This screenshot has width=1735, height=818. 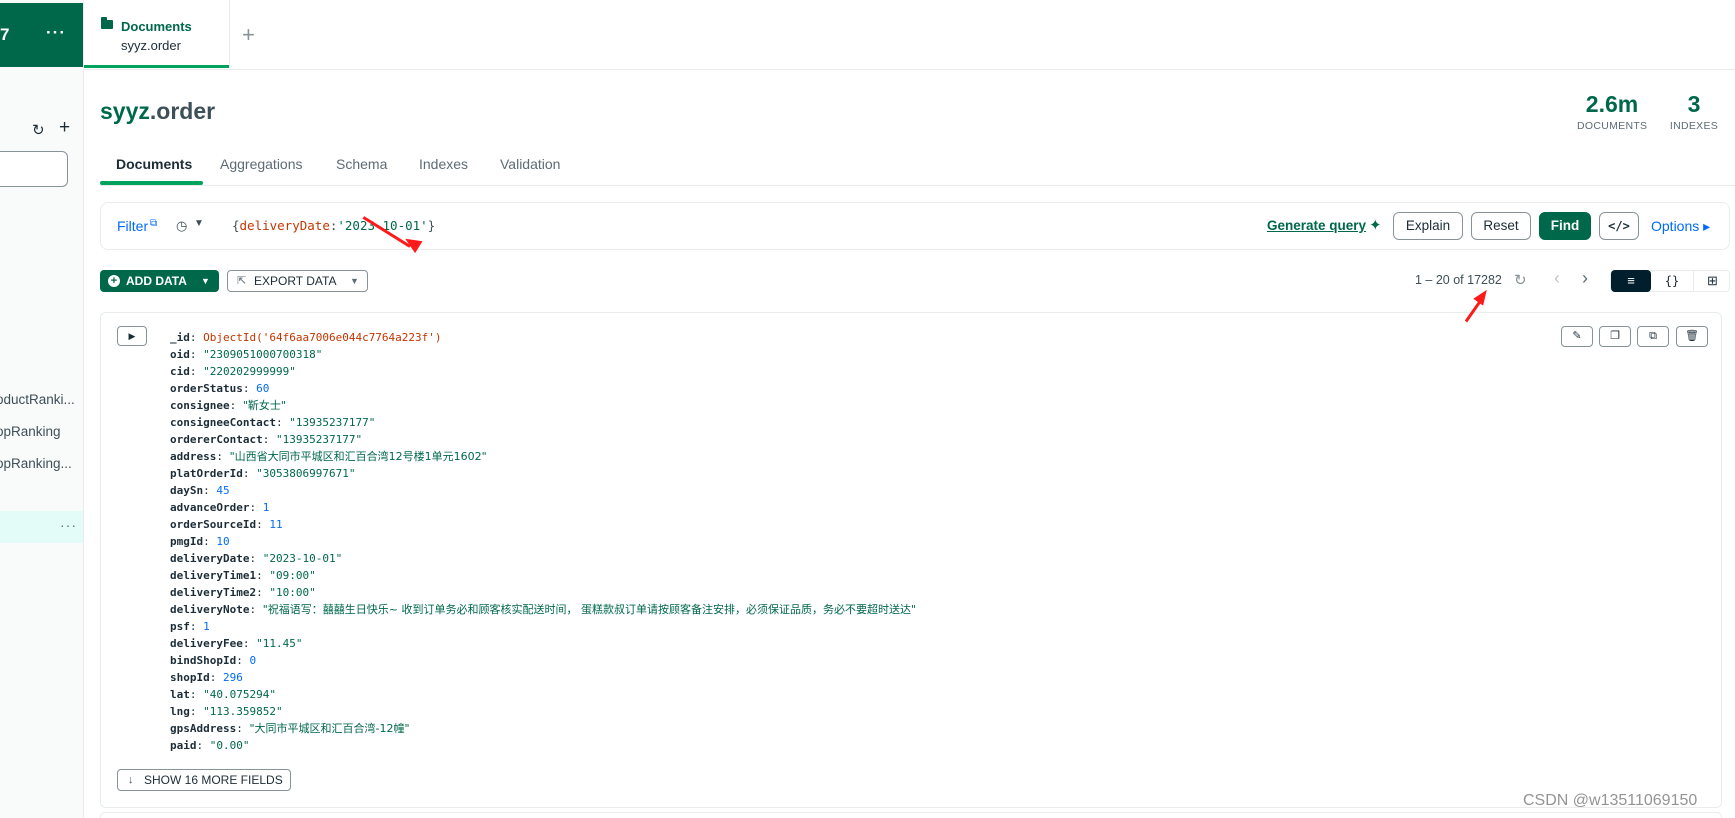 What do you see at coordinates (210, 609) in the screenshot?
I see `field-key: deliveryNote` at bounding box center [210, 609].